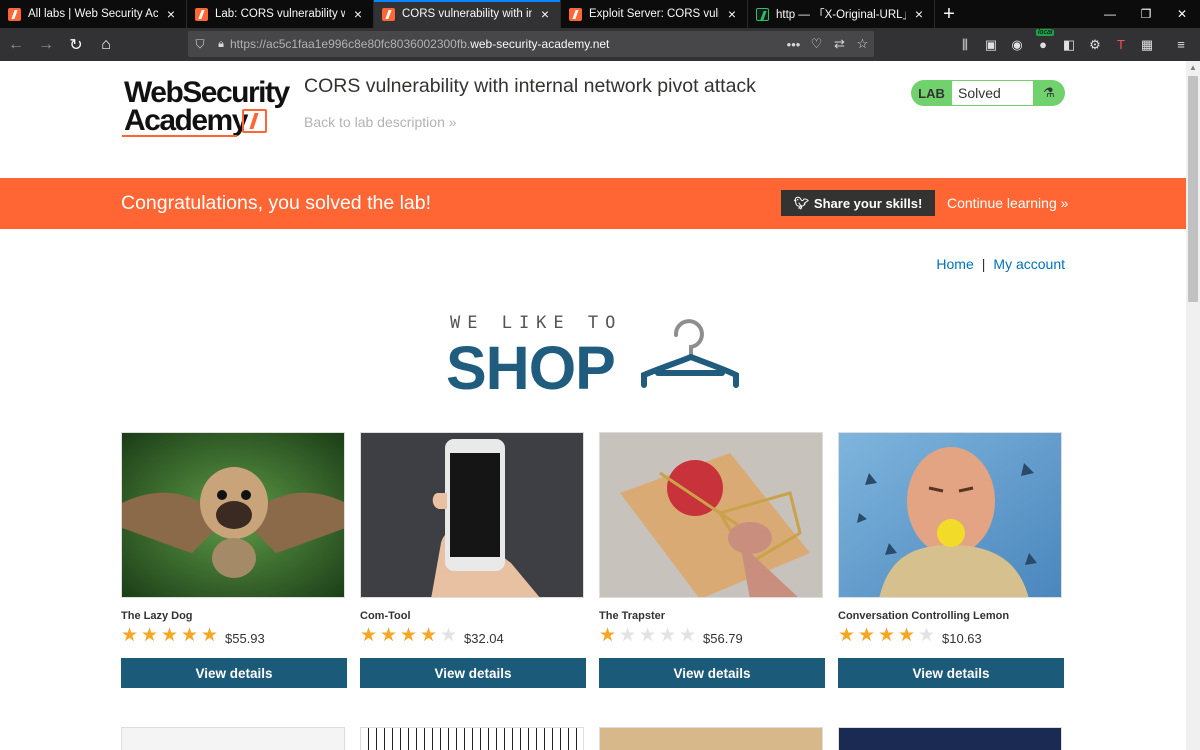 The width and height of the screenshot is (1200, 750). What do you see at coordinates (276, 203) in the screenshot?
I see `congratulations-message: Congratulations, you solved the lab!` at bounding box center [276, 203].